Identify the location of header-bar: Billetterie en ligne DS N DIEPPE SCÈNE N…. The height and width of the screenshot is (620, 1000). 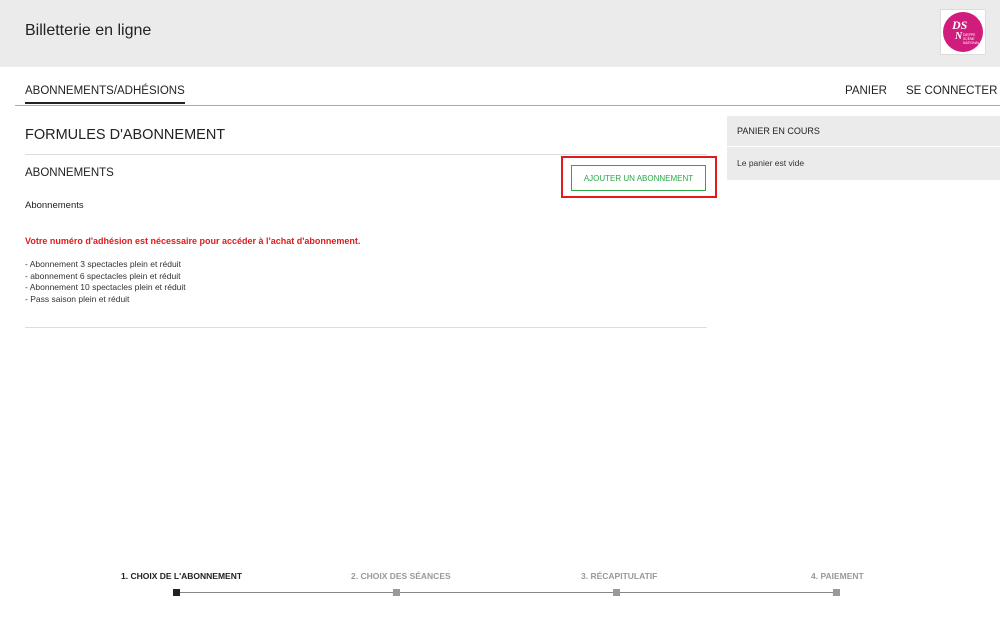
(500, 33).